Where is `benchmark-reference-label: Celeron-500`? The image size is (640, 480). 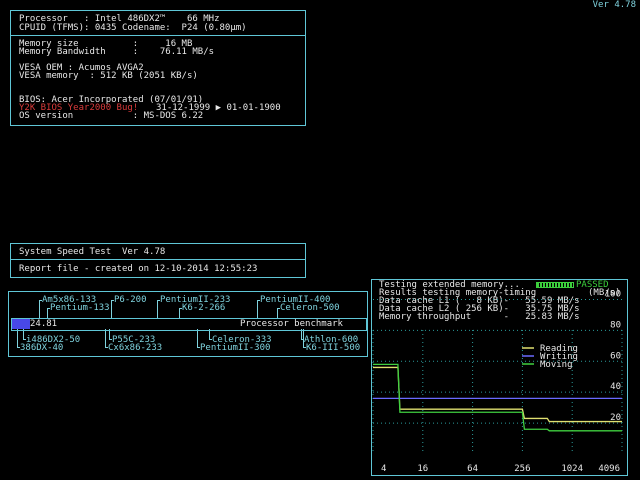 benchmark-reference-label: Celeron-500 is located at coordinates (310, 308).